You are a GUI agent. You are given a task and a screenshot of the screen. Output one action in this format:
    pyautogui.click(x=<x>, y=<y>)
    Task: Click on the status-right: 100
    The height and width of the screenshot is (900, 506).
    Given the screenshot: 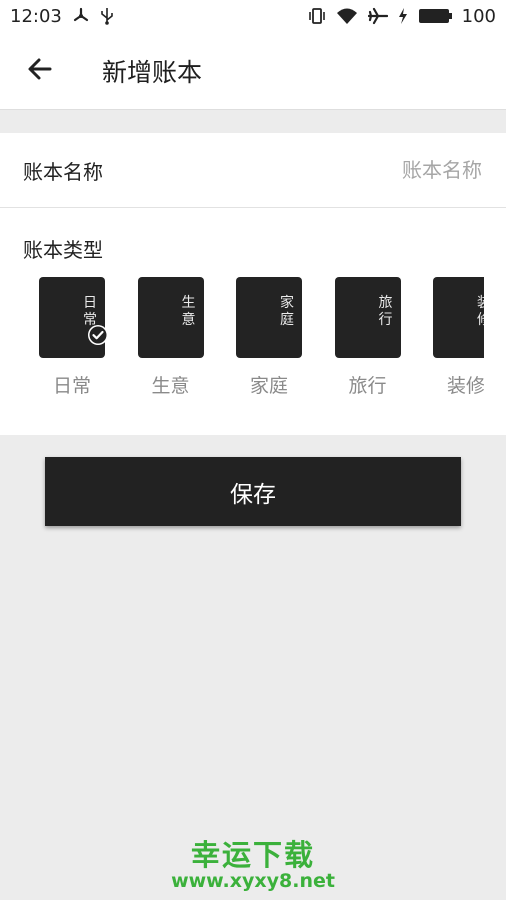 What is the action you would take?
    pyautogui.click(x=402, y=16)
    